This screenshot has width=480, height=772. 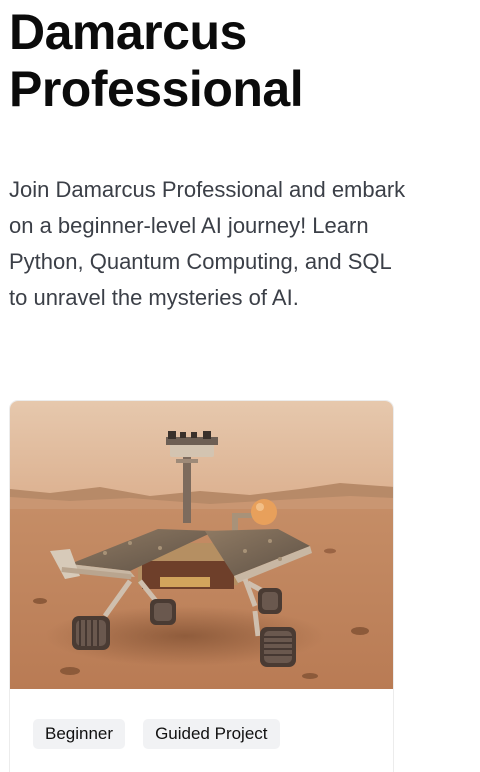 I want to click on course-title-line-1: Damarcus, so click(x=128, y=32).